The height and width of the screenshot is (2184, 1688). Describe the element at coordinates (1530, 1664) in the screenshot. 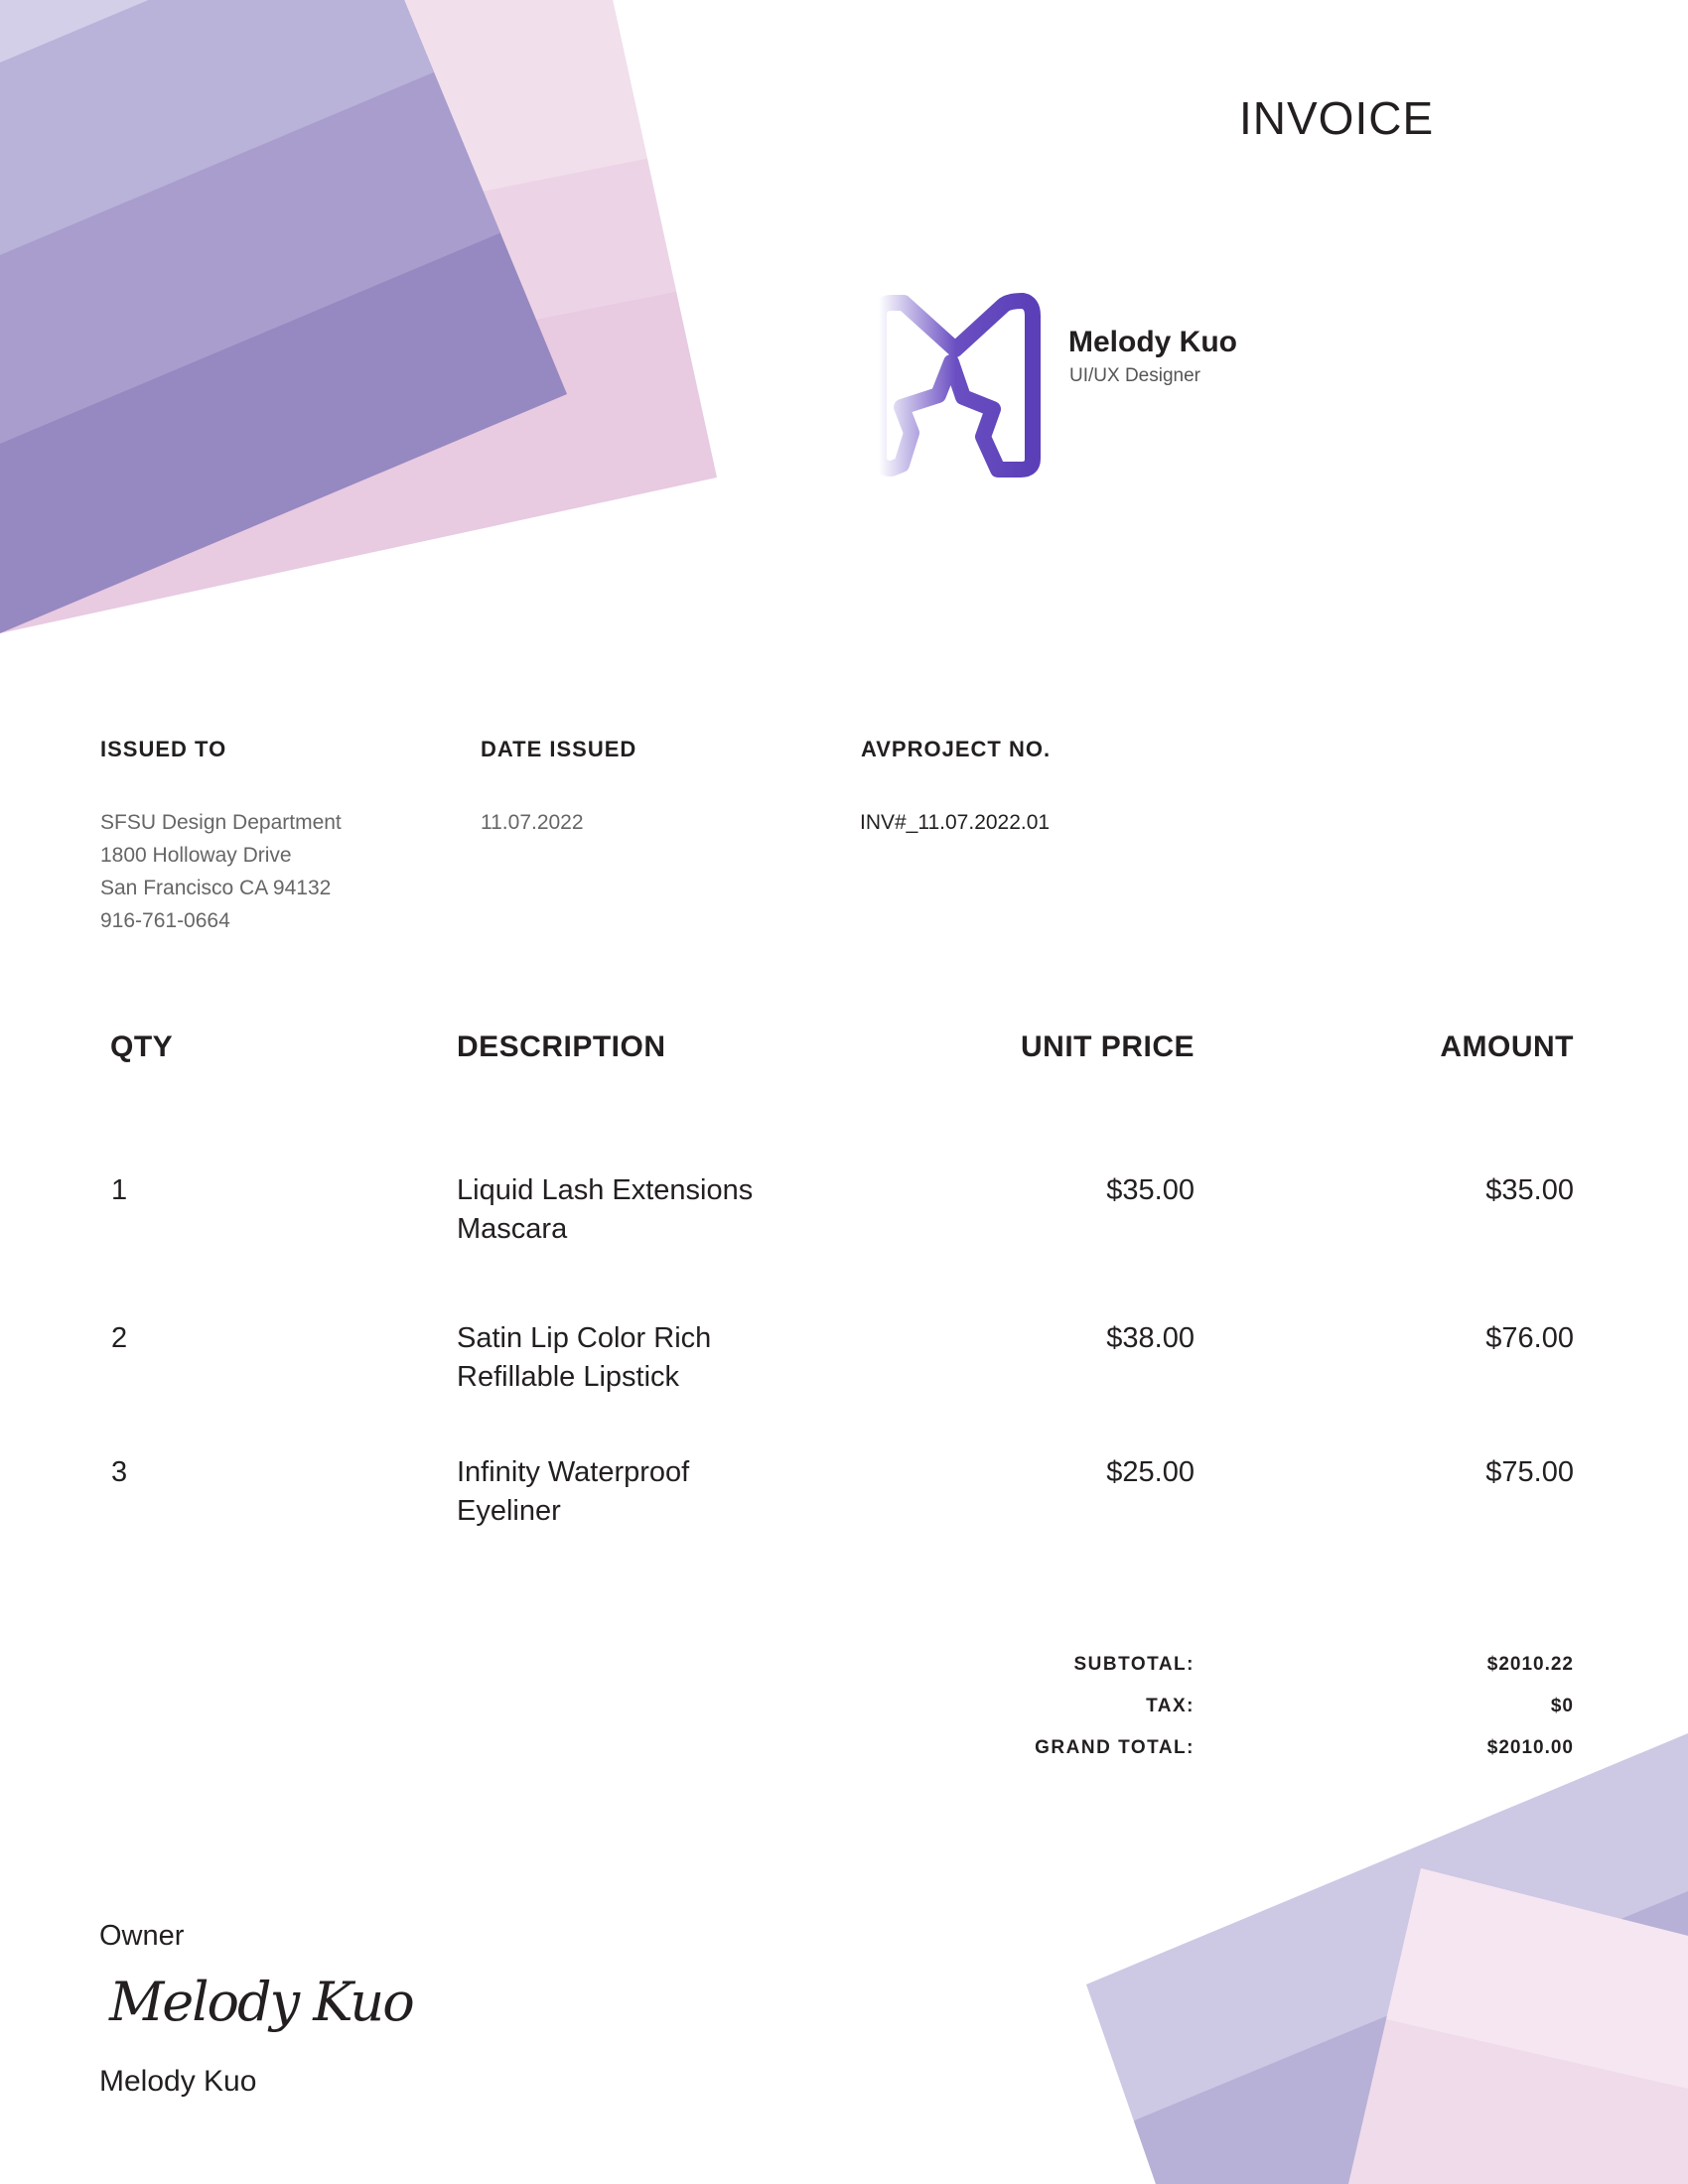

I see `subtotal-value: $2010.22` at that location.